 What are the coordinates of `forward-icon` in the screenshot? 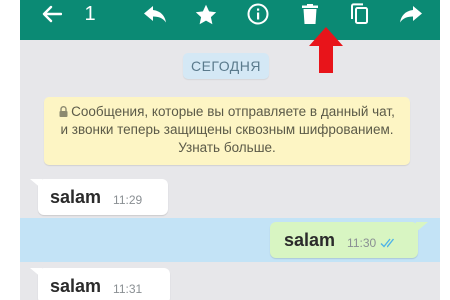 It's located at (411, 14).